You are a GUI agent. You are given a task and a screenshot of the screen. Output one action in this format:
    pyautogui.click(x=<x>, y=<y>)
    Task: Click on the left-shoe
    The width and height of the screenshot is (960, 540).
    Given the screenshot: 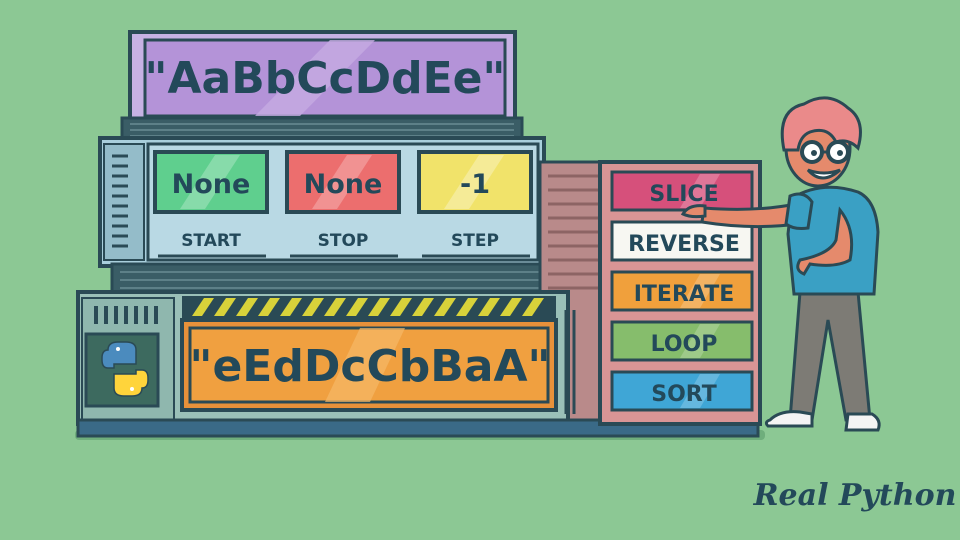 What is the action you would take?
    pyautogui.click(x=789, y=419)
    